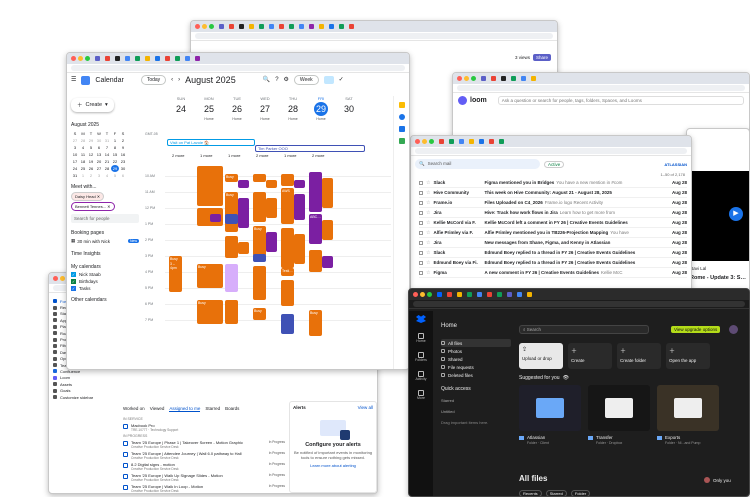  I want to click on mini-day: 23, so click(123, 161).